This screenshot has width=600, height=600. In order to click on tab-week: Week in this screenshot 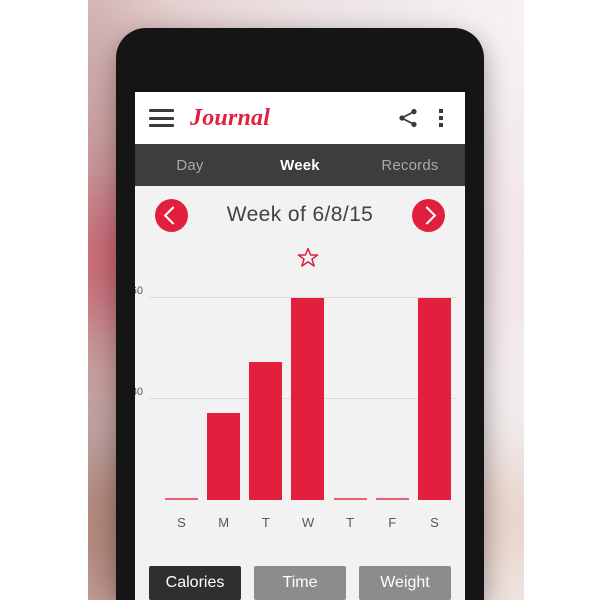, I will do `click(300, 165)`.